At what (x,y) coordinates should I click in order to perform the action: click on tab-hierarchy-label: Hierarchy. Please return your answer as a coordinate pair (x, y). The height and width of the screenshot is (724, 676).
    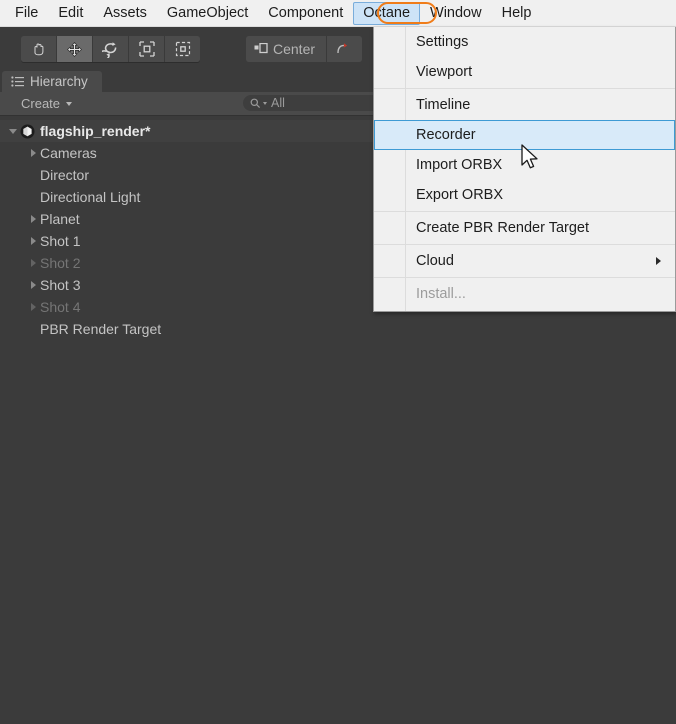
    Looking at the image, I should click on (59, 81).